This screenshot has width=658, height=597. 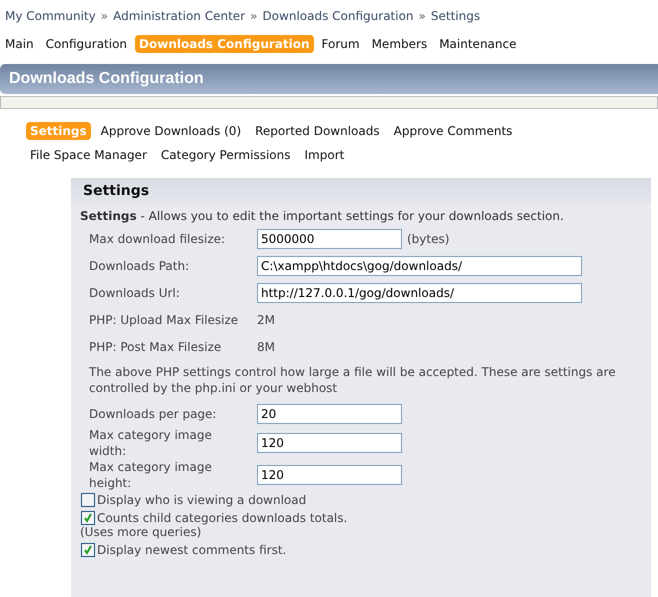 What do you see at coordinates (139, 266) in the screenshot?
I see `field-label: Downloads Path:` at bounding box center [139, 266].